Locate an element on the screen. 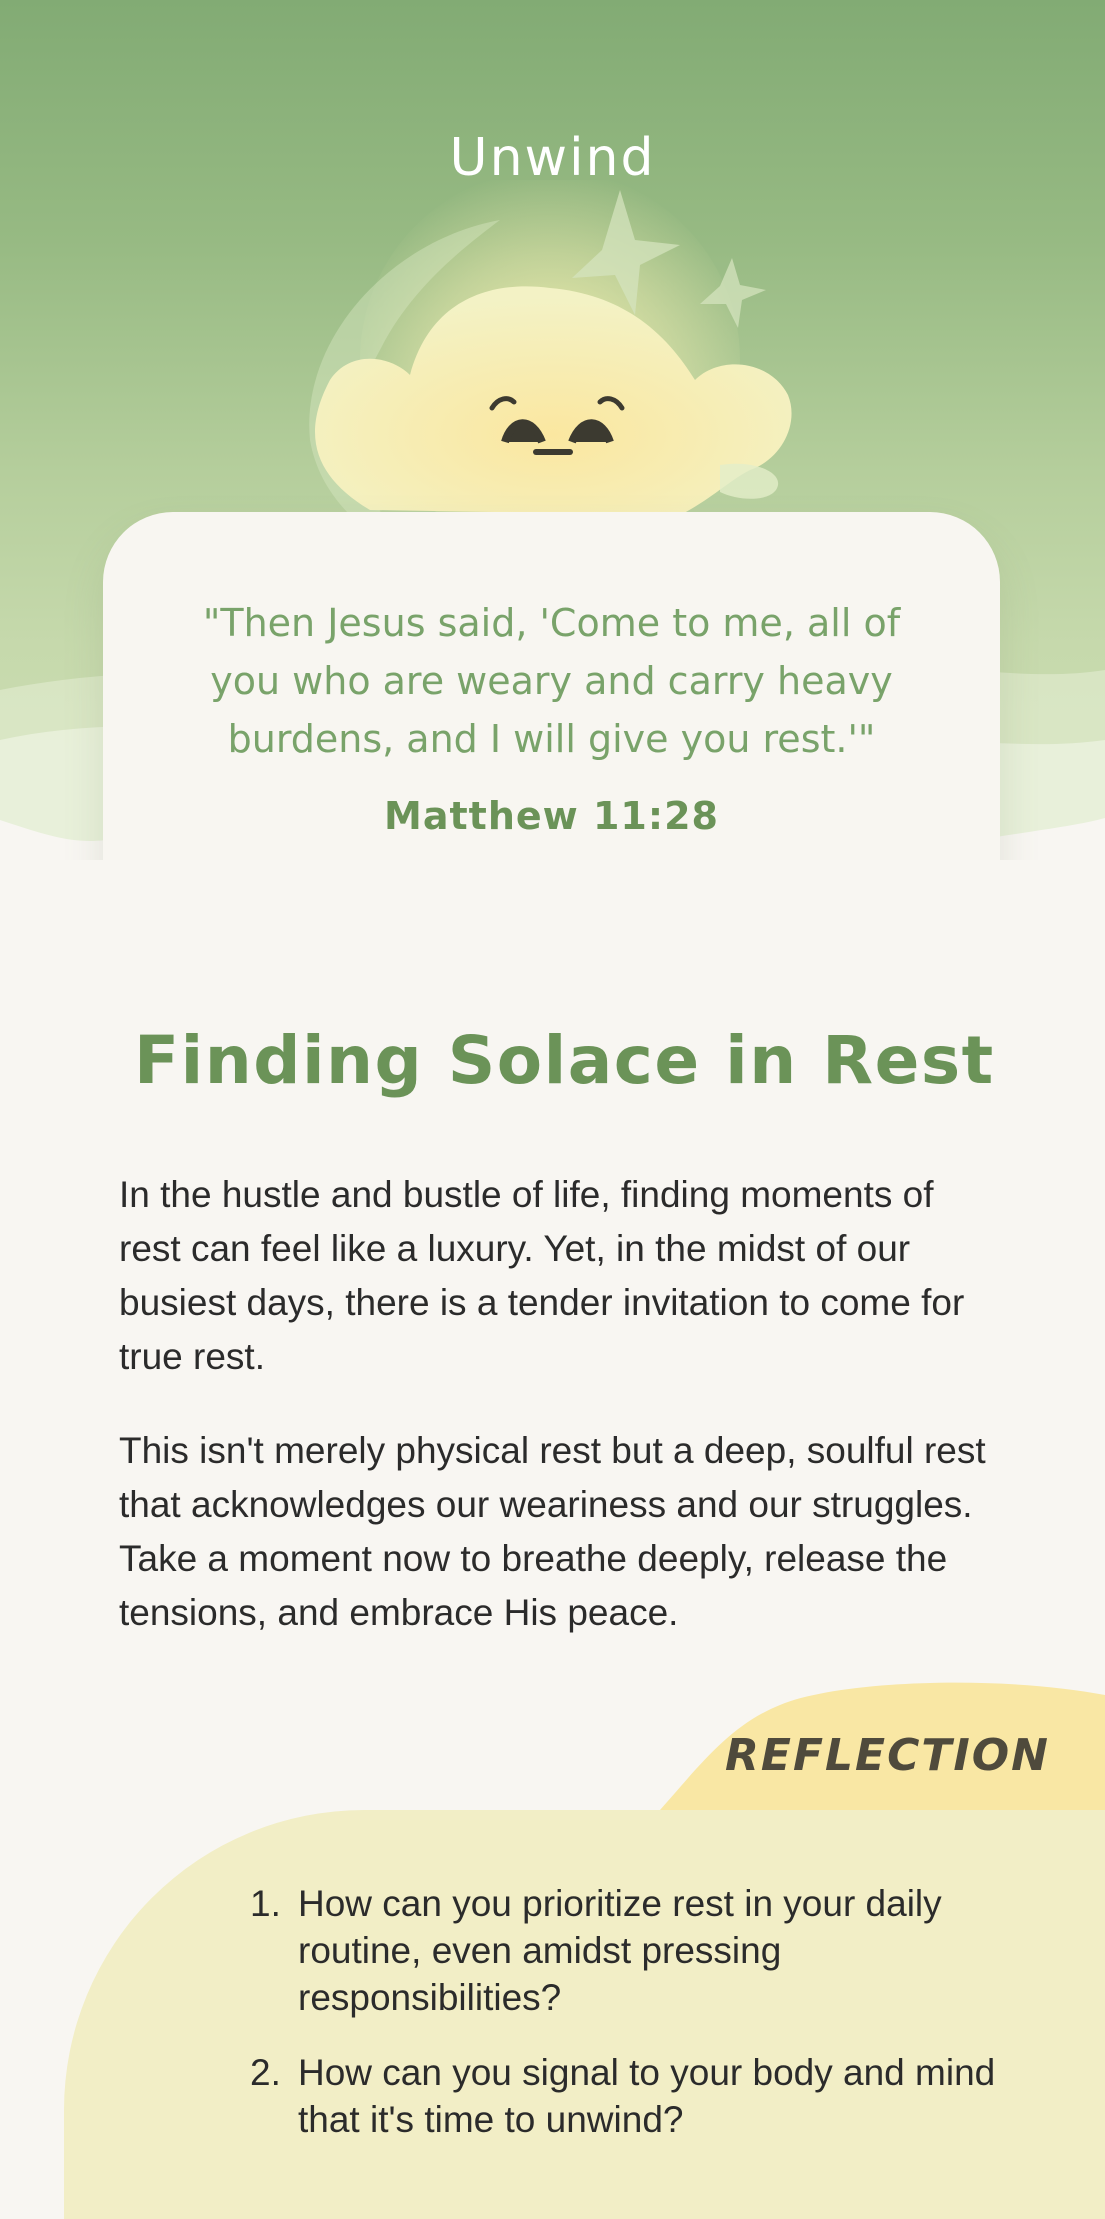 This screenshot has height=2219, width=1105. question-number: 1. is located at coordinates (265, 1903).